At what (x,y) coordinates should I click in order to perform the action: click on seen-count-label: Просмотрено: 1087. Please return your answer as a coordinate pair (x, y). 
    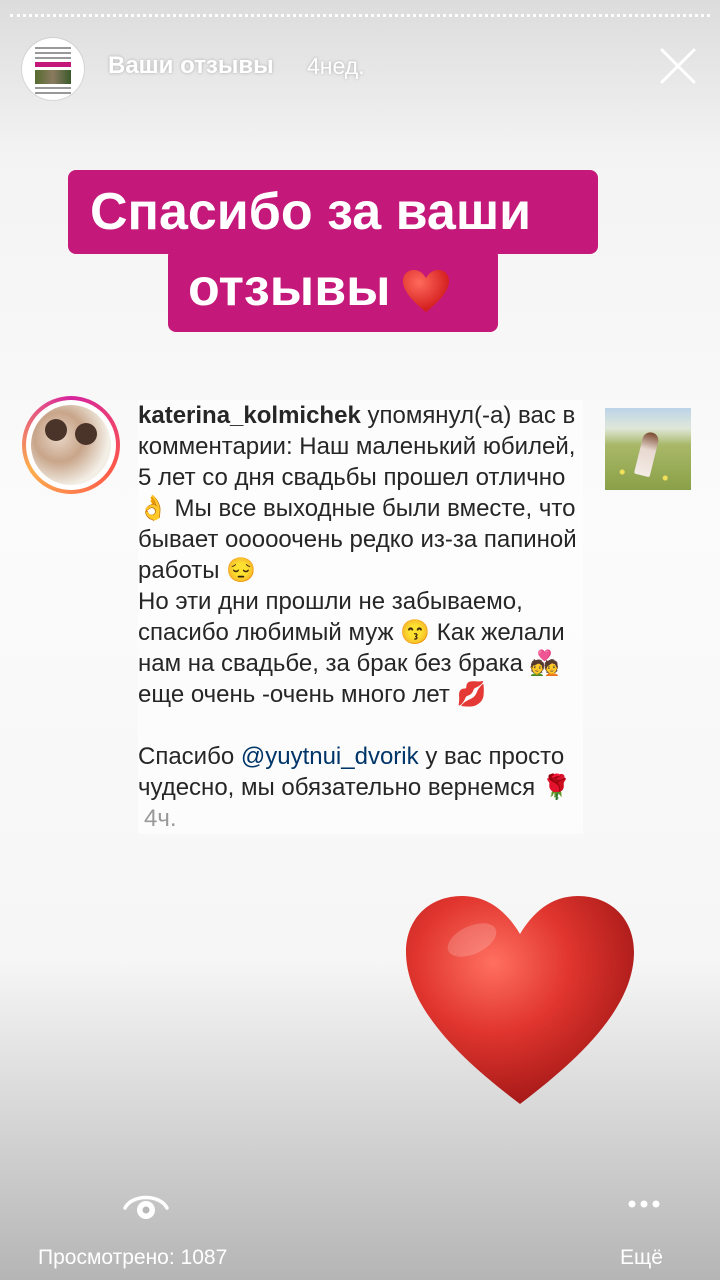
    Looking at the image, I should click on (132, 1258).